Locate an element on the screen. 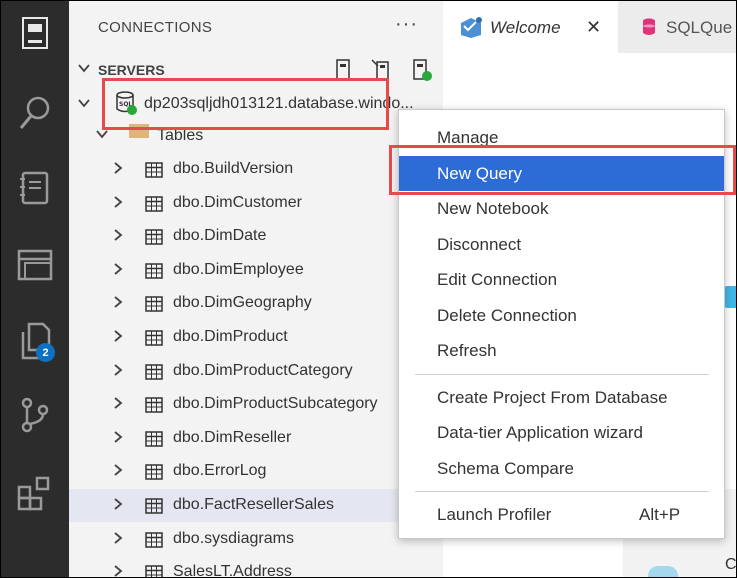 The height and width of the screenshot is (578, 737). sidebar-title: CONNECTIONS is located at coordinates (155, 27).